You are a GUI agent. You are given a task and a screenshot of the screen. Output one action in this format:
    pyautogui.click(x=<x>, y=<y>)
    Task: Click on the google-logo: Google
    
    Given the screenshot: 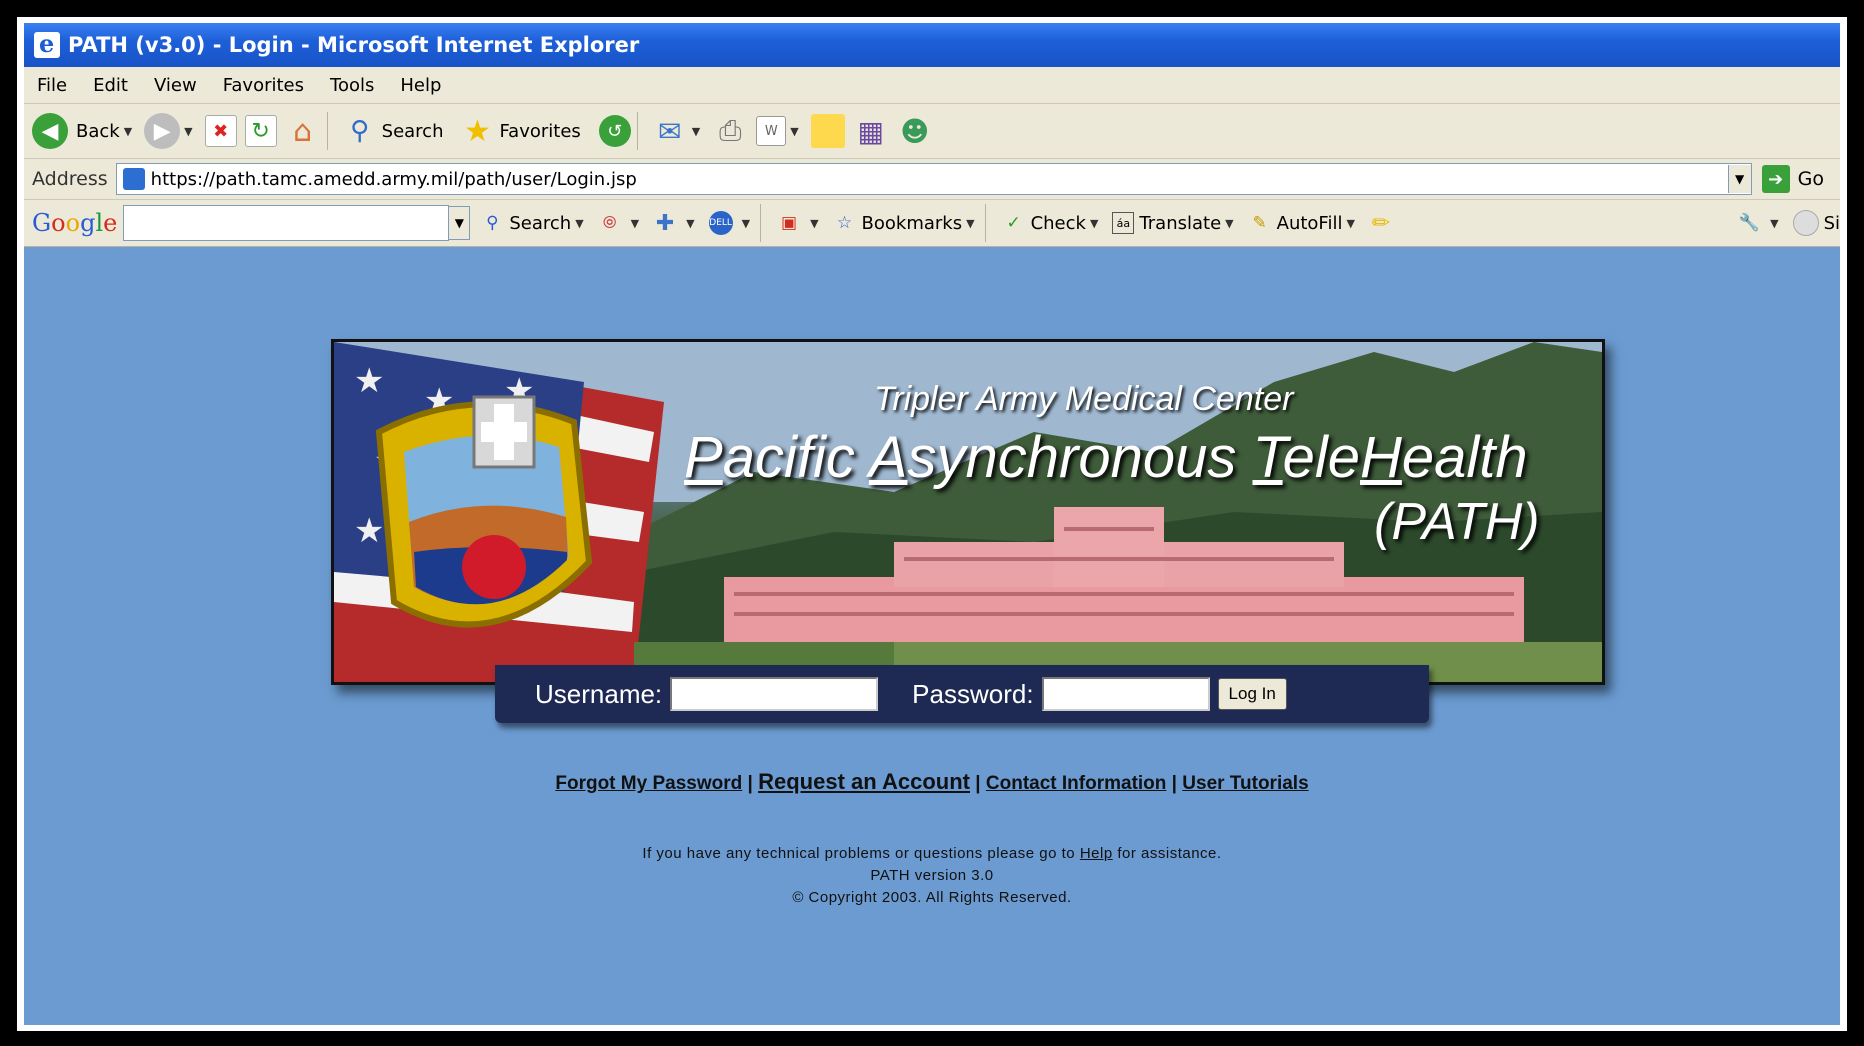 What is the action you would take?
    pyautogui.click(x=75, y=223)
    